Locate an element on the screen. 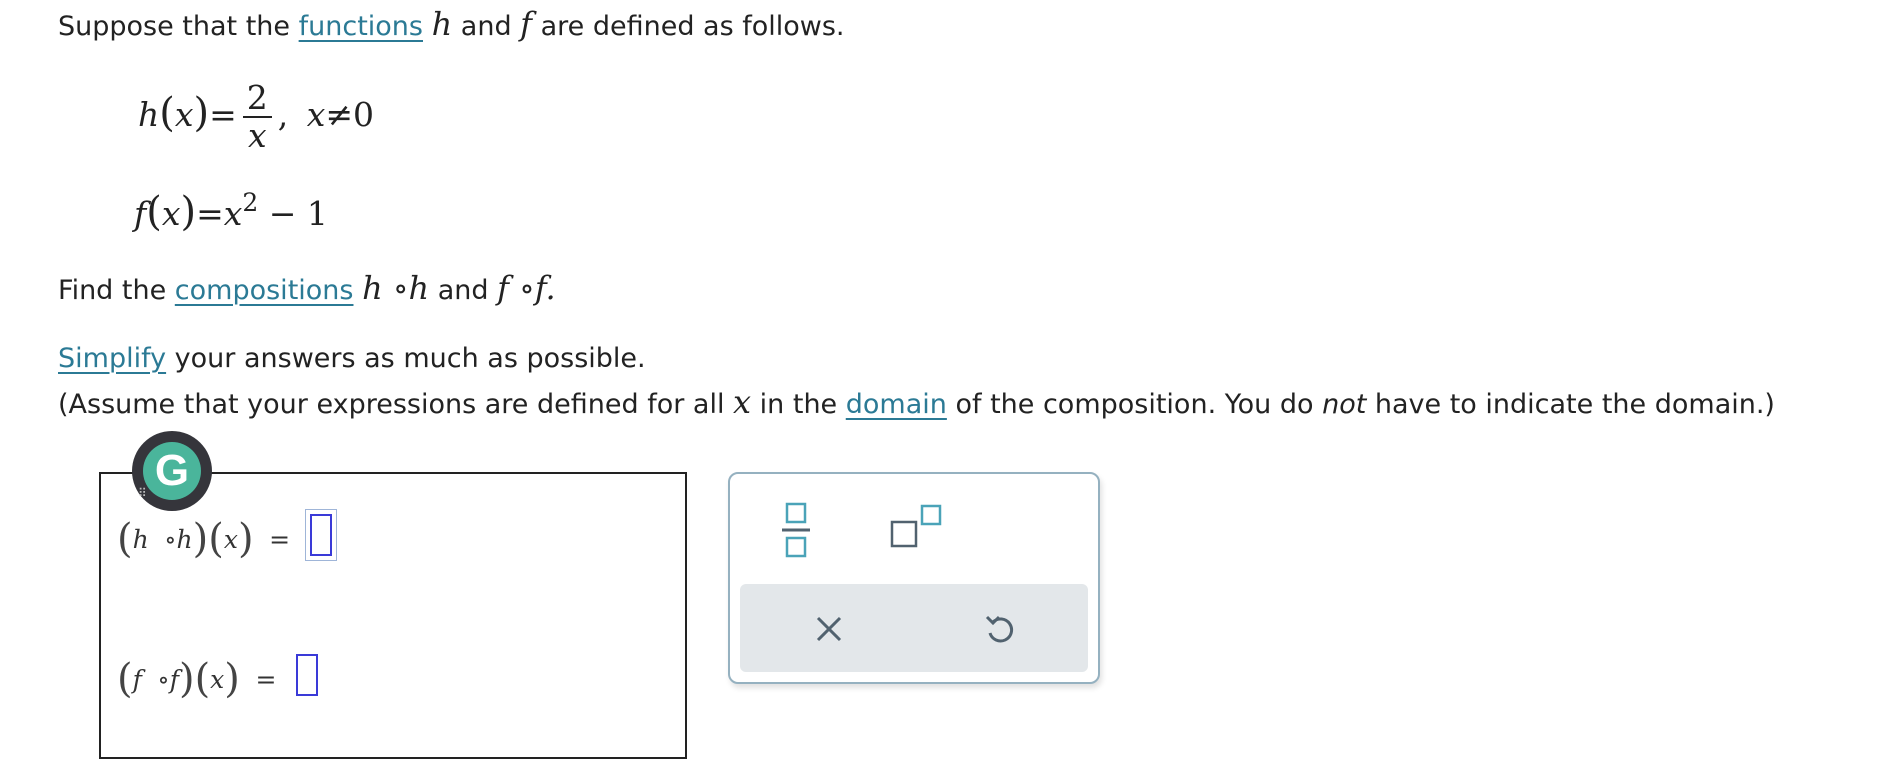 This screenshot has width=1880, height=774. fraction-icon is located at coordinates (796, 530).